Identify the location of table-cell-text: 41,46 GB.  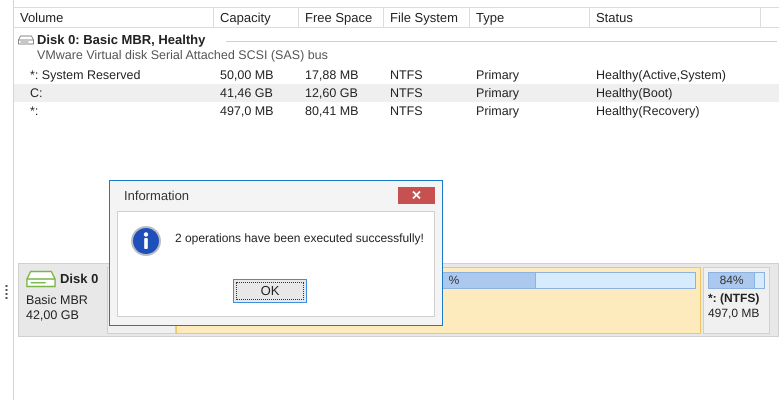
(246, 93).